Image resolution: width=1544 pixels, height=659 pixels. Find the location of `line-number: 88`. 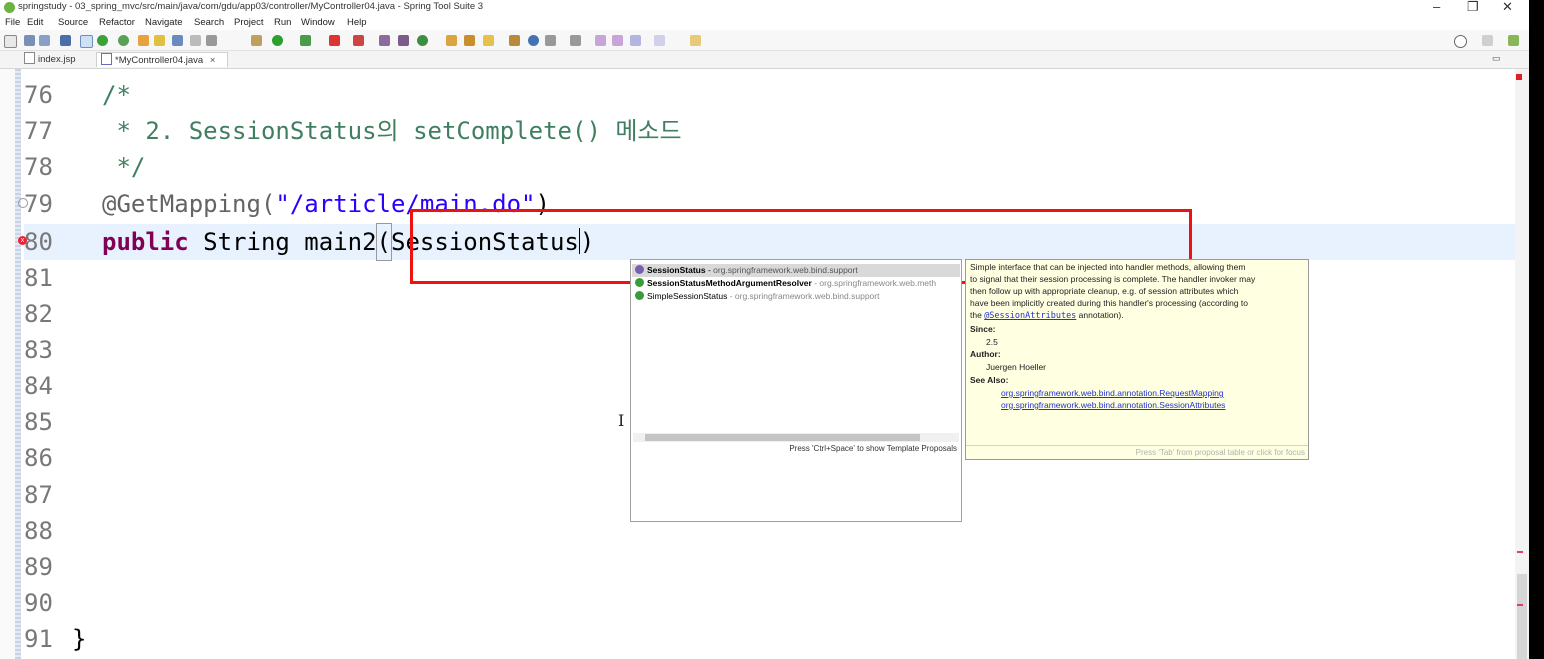

line-number: 88 is located at coordinates (38, 531).